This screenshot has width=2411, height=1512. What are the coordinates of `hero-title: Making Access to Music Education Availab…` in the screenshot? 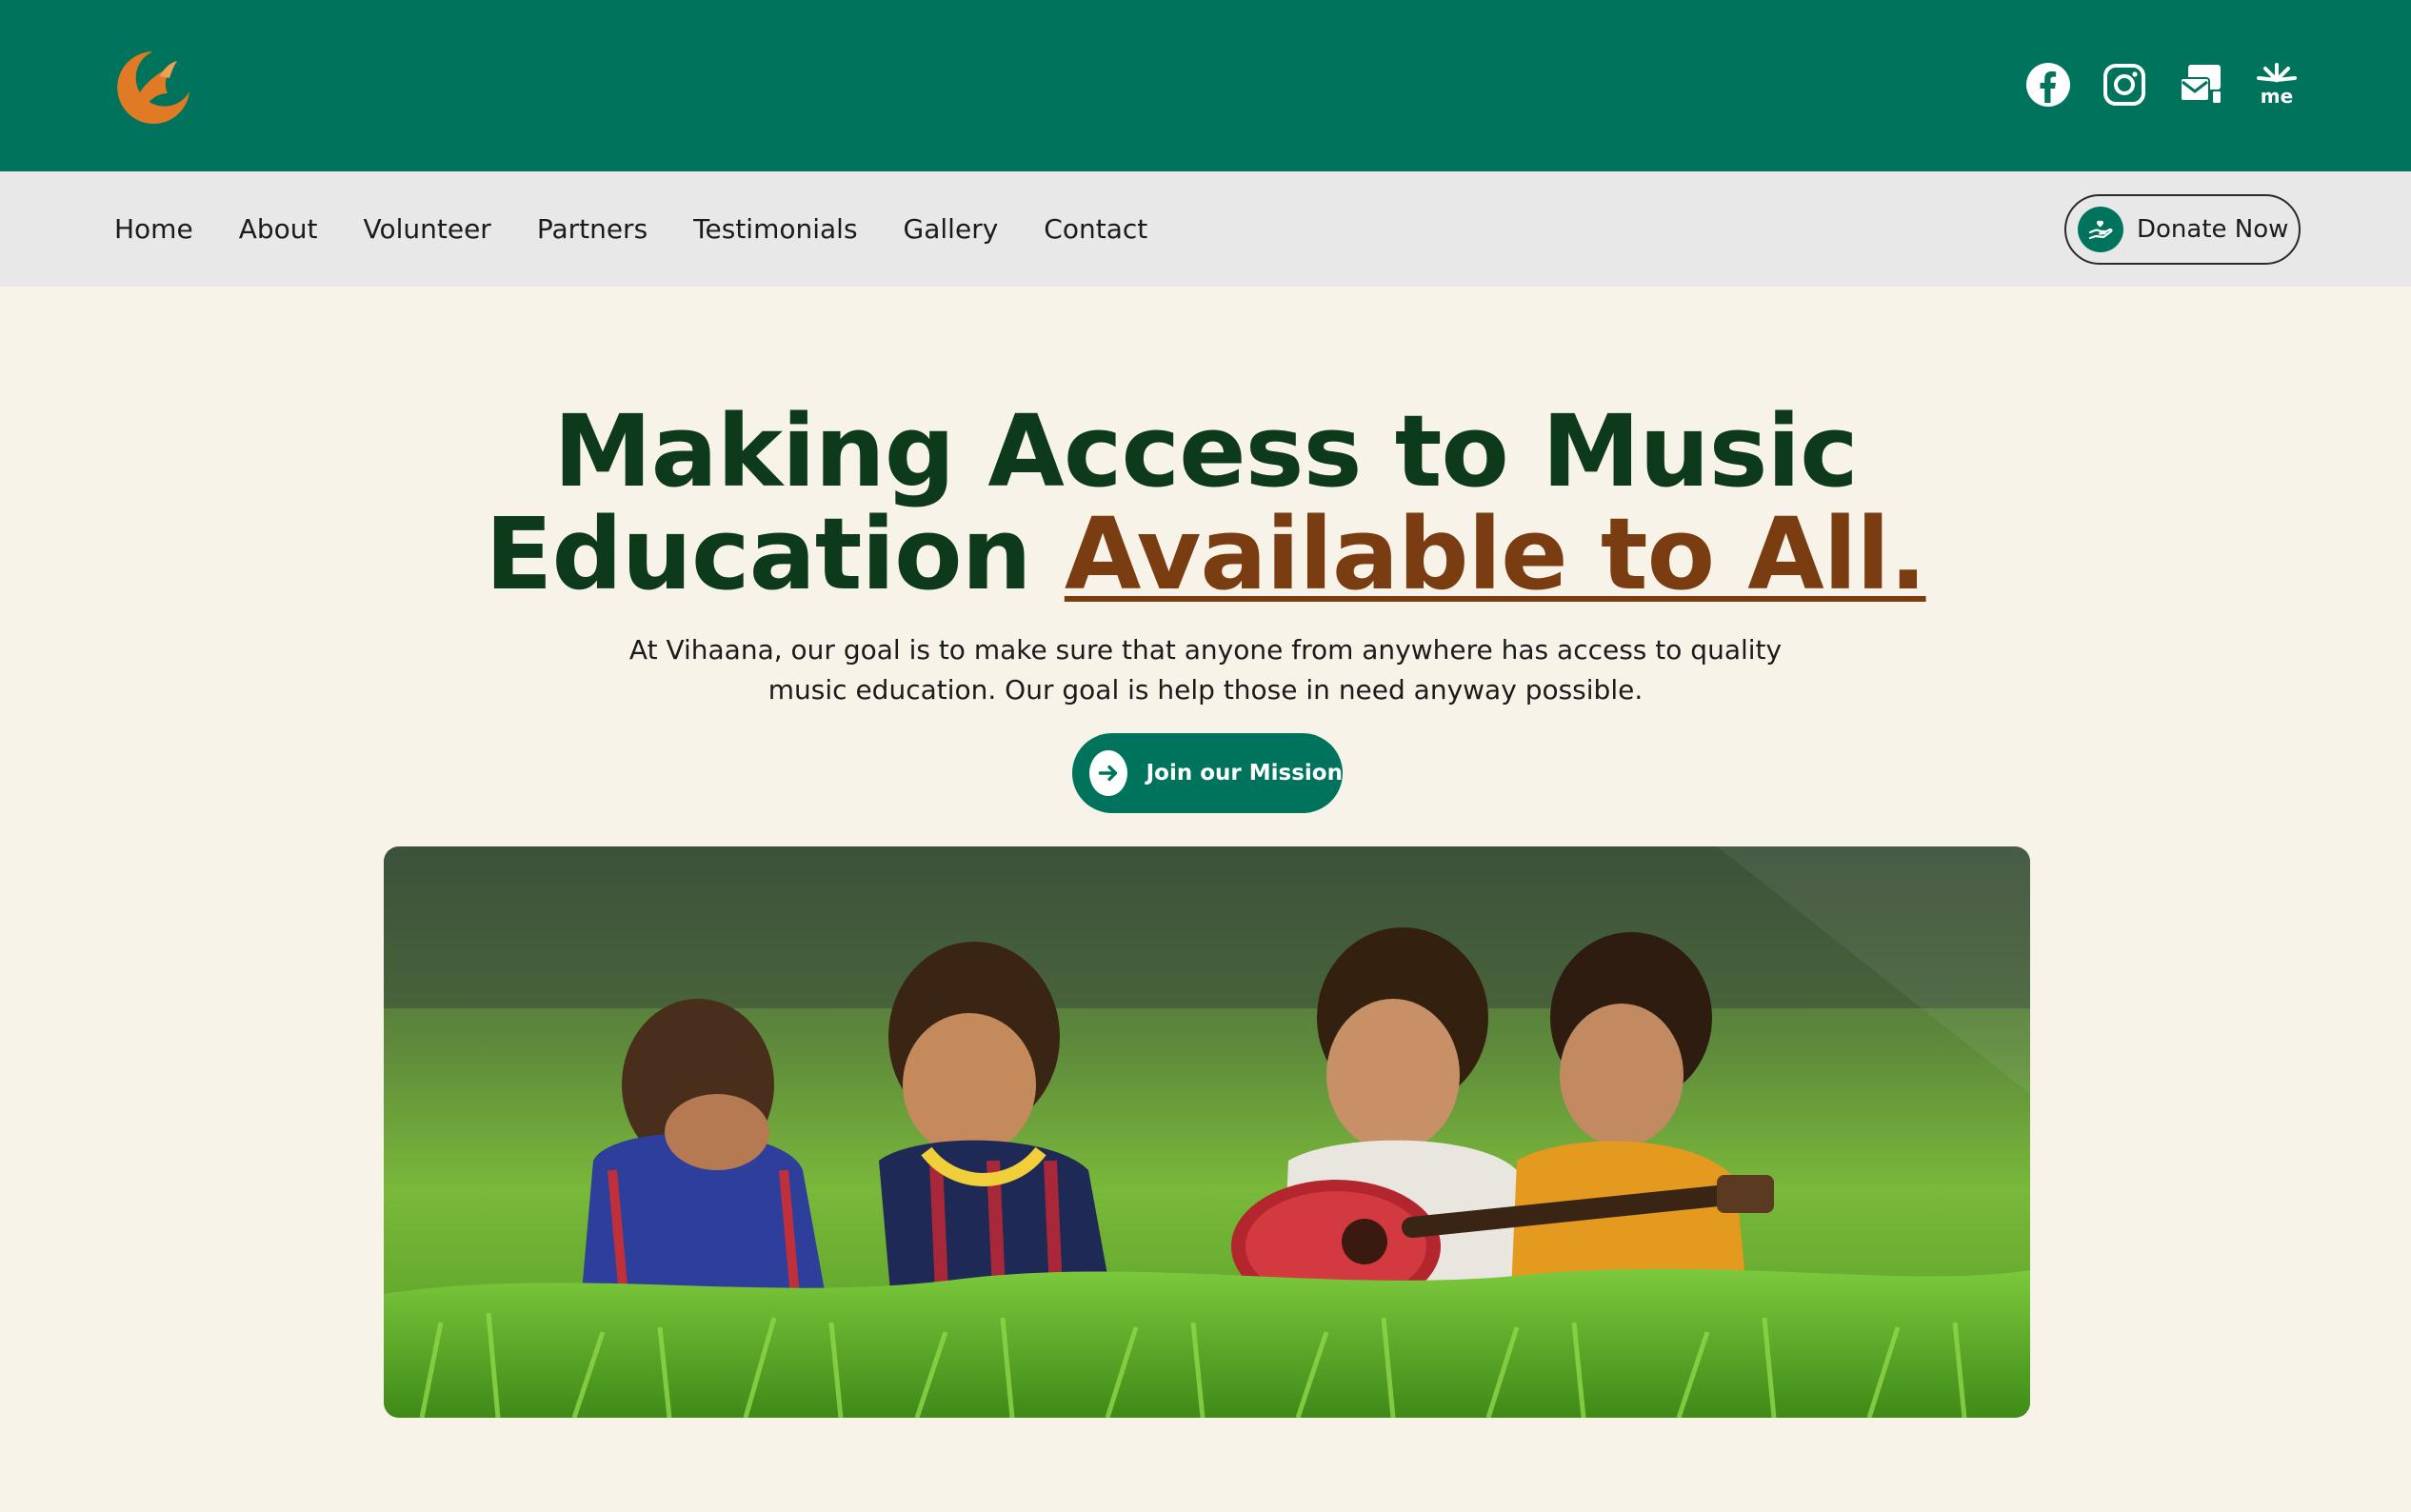 It's located at (1205, 503).